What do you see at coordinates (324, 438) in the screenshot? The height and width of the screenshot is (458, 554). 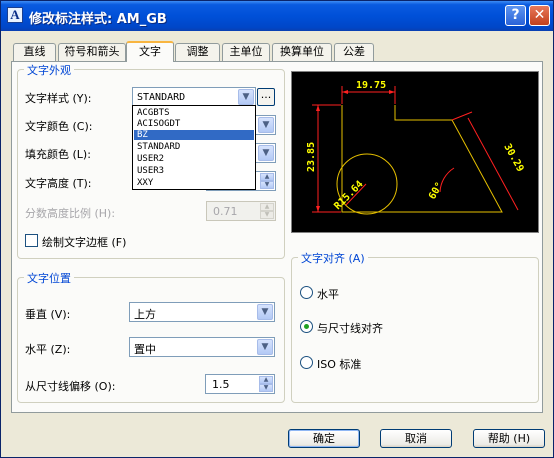 I see `ok-button: 确定` at bounding box center [324, 438].